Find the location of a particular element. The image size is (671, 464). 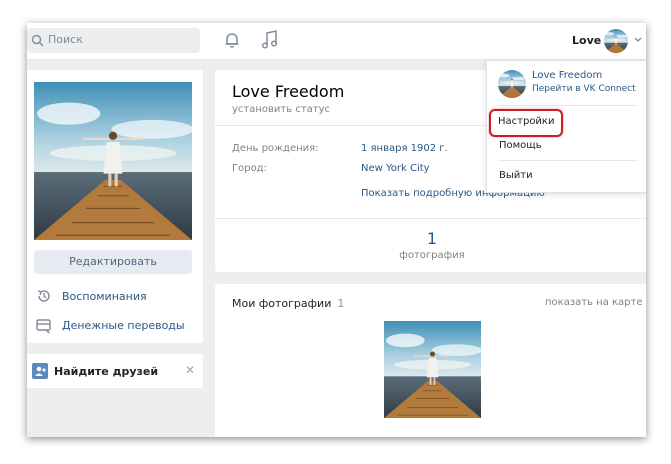

photo-thumbnail is located at coordinates (432, 369).